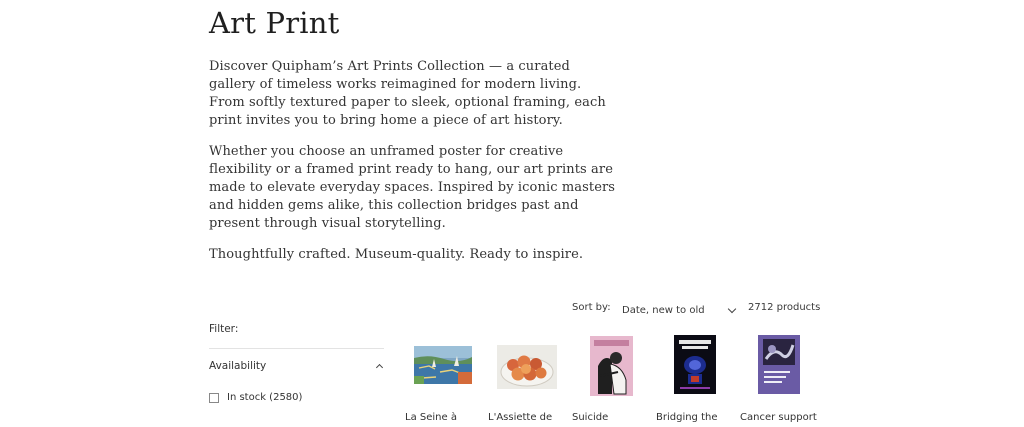 The width and height of the screenshot is (1024, 427). I want to click on facet-availability-label: Availability, so click(238, 366).